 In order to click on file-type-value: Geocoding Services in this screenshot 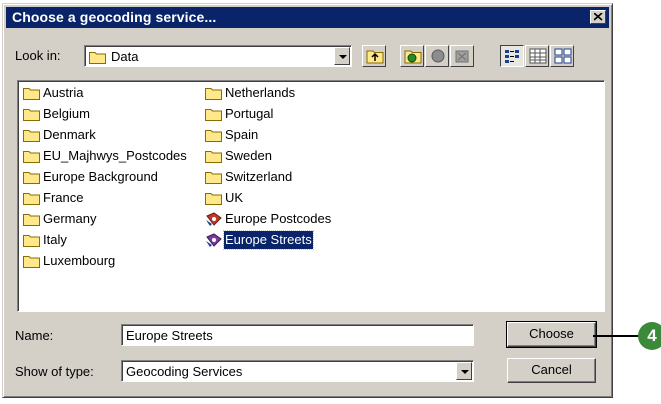, I will do `click(184, 371)`.